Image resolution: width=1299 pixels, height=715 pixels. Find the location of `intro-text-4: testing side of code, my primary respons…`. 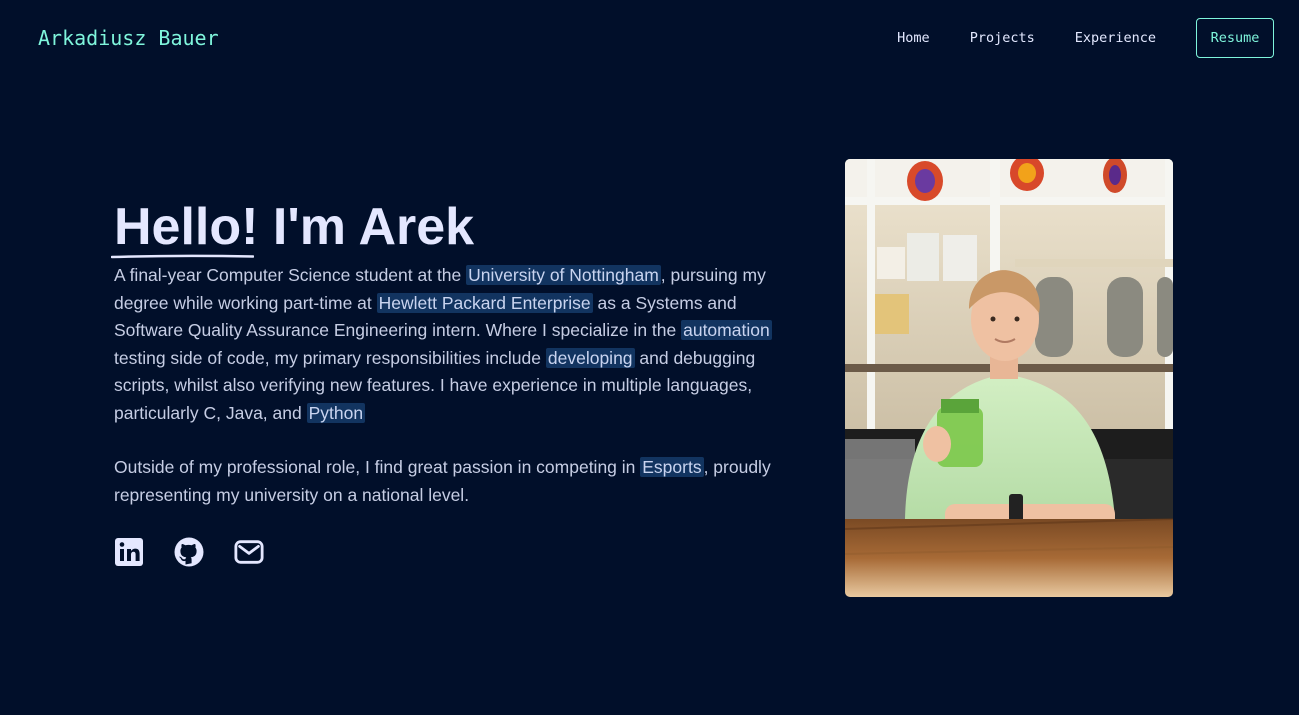

intro-text-4: testing side of code, my primary respons… is located at coordinates (330, 357).